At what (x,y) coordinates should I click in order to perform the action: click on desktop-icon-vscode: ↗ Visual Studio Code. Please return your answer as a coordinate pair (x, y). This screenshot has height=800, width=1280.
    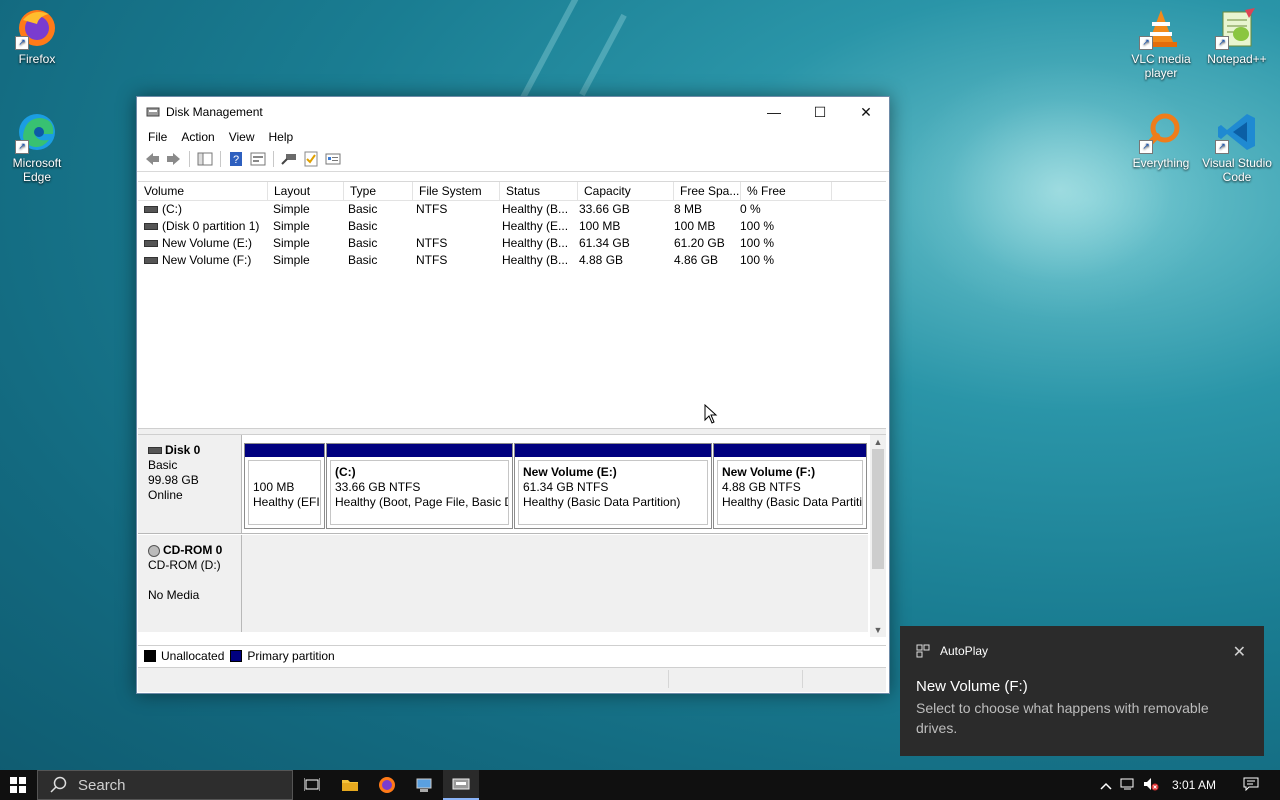
    Looking at the image, I should click on (1237, 147).